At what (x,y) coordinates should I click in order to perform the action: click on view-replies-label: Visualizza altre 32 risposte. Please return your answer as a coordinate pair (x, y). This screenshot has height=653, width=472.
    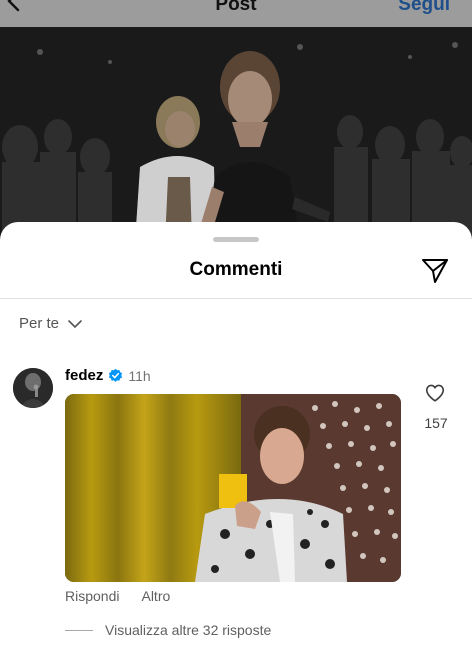
    Looking at the image, I should click on (188, 630).